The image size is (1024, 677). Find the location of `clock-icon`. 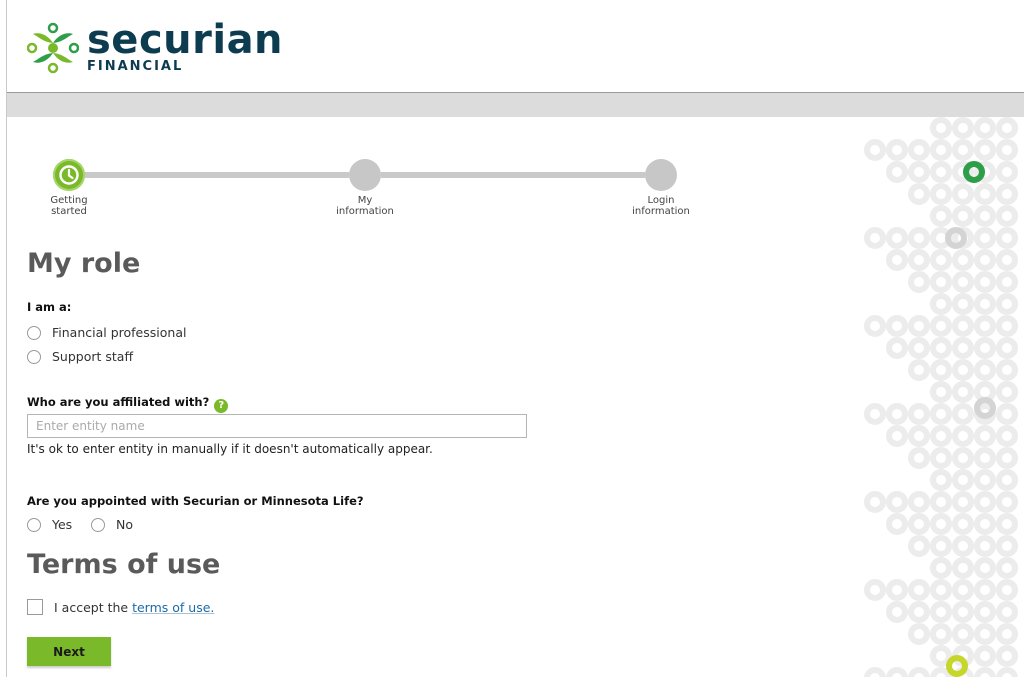

clock-icon is located at coordinates (69, 175).